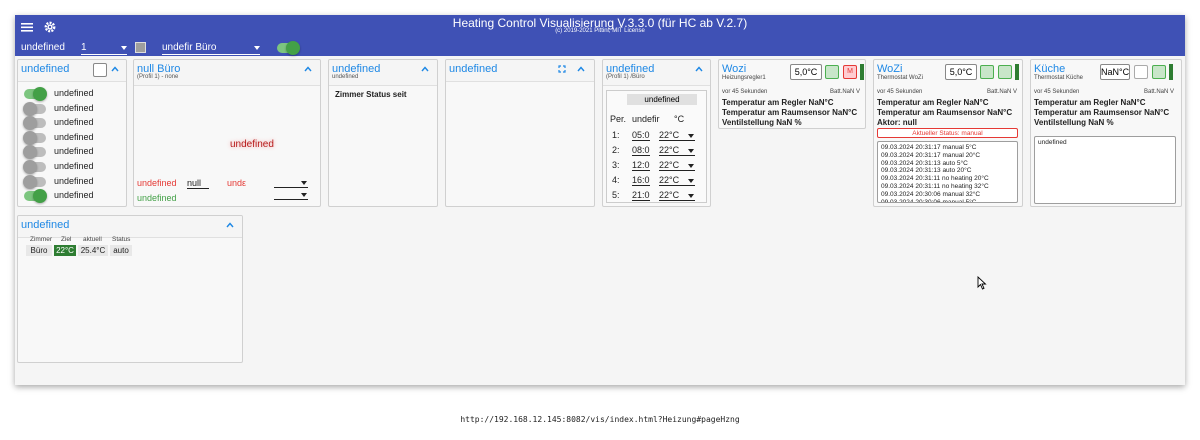 The height and width of the screenshot is (440, 1200). I want to click on period-number: 3:, so click(616, 165).